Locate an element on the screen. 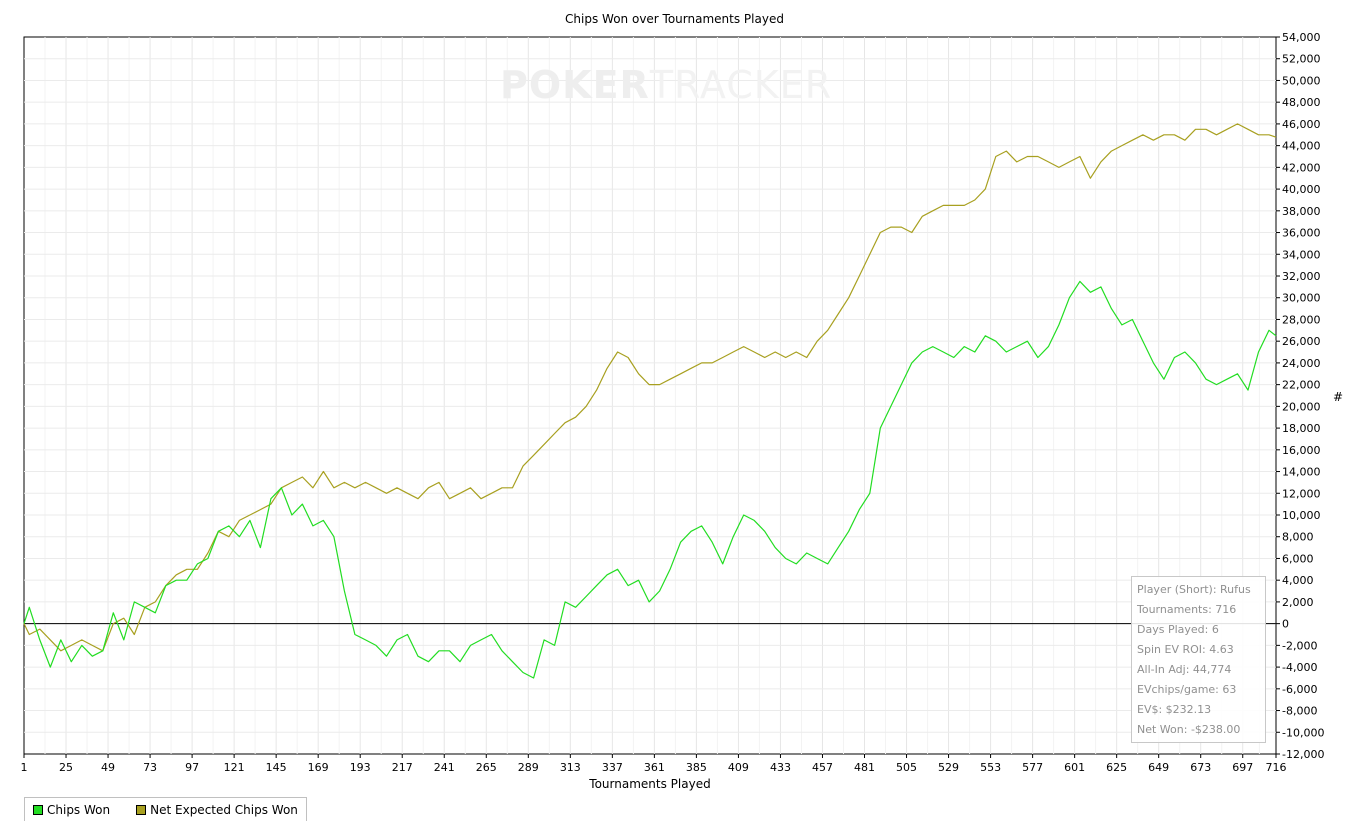 The image size is (1349, 822). y-tick-label: 36,000 is located at coordinates (1301, 233).